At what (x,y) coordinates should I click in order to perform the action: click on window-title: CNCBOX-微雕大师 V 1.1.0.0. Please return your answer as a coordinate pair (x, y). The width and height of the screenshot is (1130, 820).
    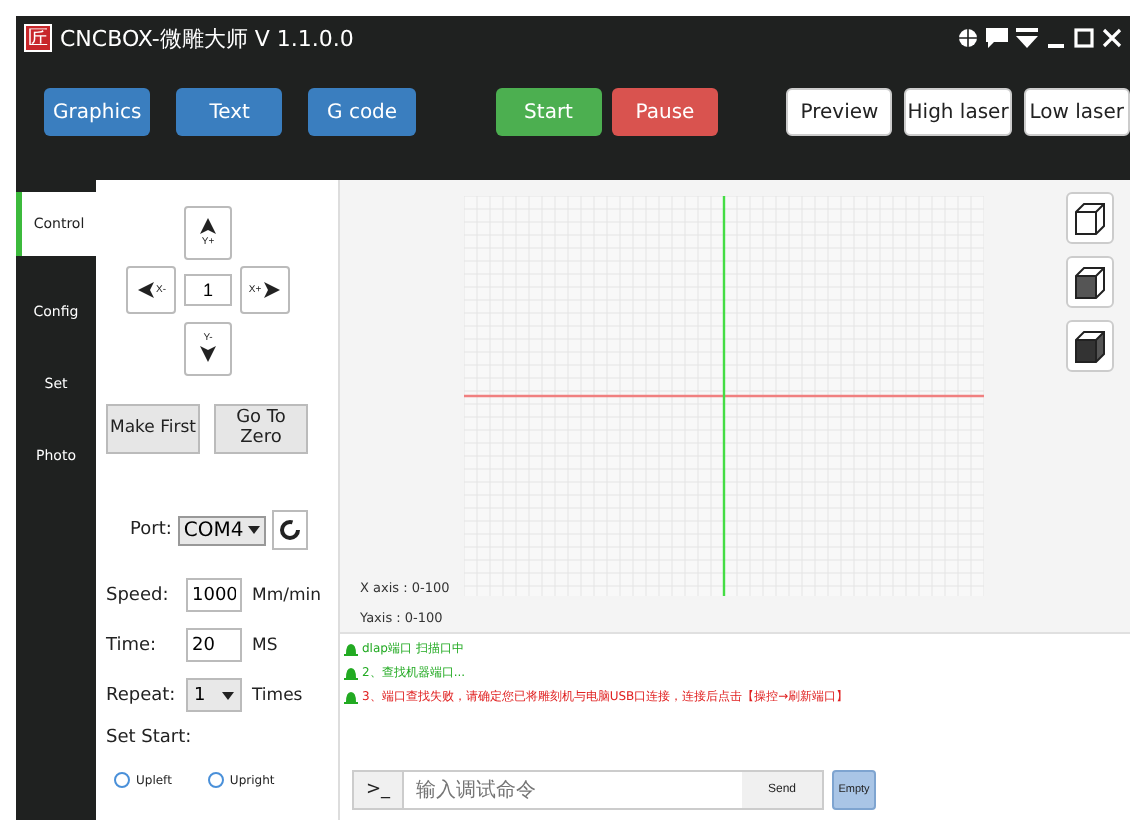
    Looking at the image, I should click on (208, 38).